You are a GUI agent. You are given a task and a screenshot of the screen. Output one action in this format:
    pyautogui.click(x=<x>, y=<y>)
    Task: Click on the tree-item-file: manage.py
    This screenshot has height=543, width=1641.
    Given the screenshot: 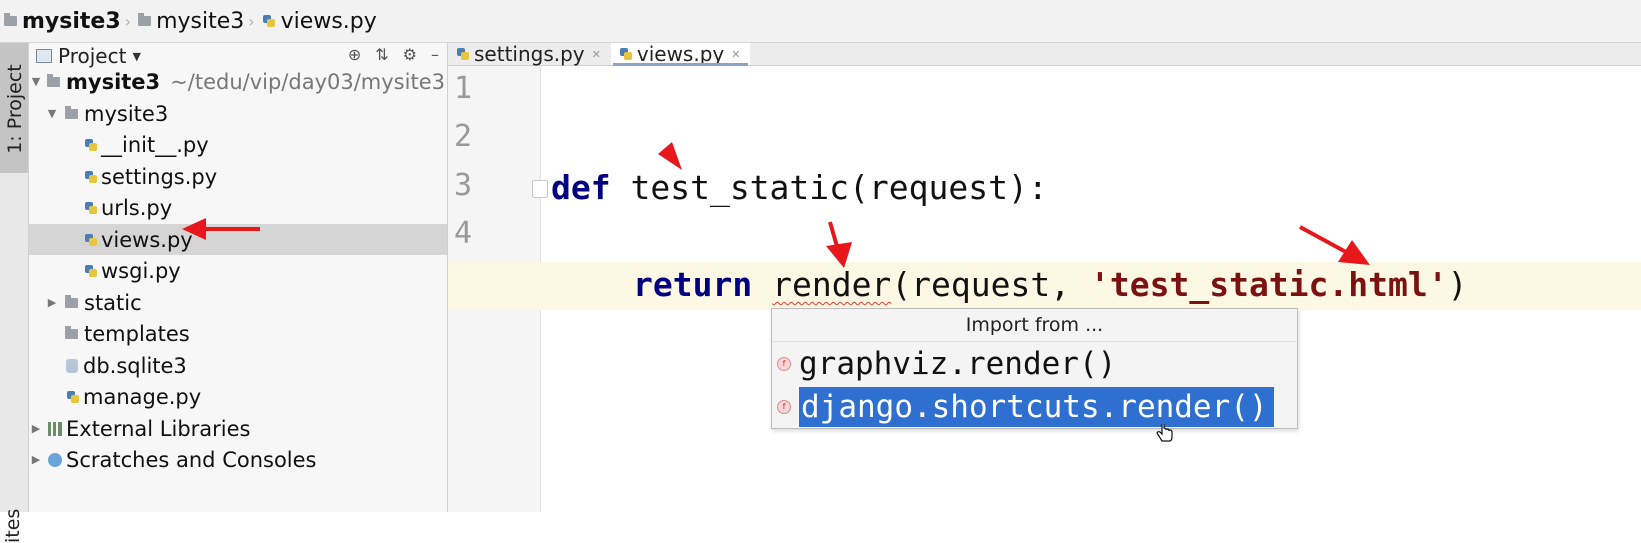 What is the action you would take?
    pyautogui.click(x=238, y=396)
    